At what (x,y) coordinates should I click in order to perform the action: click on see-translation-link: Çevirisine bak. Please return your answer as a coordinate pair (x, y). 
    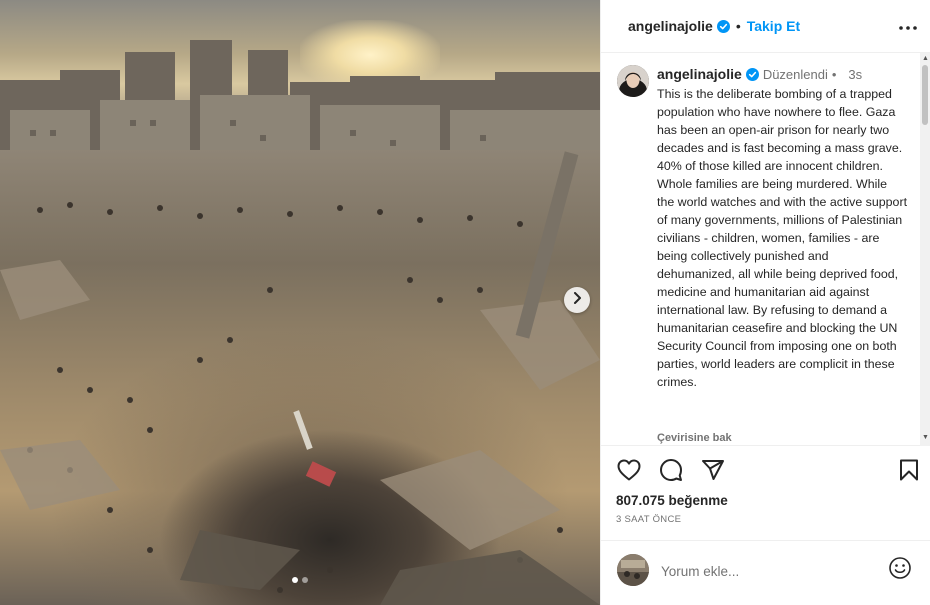
    Looking at the image, I should click on (694, 438).